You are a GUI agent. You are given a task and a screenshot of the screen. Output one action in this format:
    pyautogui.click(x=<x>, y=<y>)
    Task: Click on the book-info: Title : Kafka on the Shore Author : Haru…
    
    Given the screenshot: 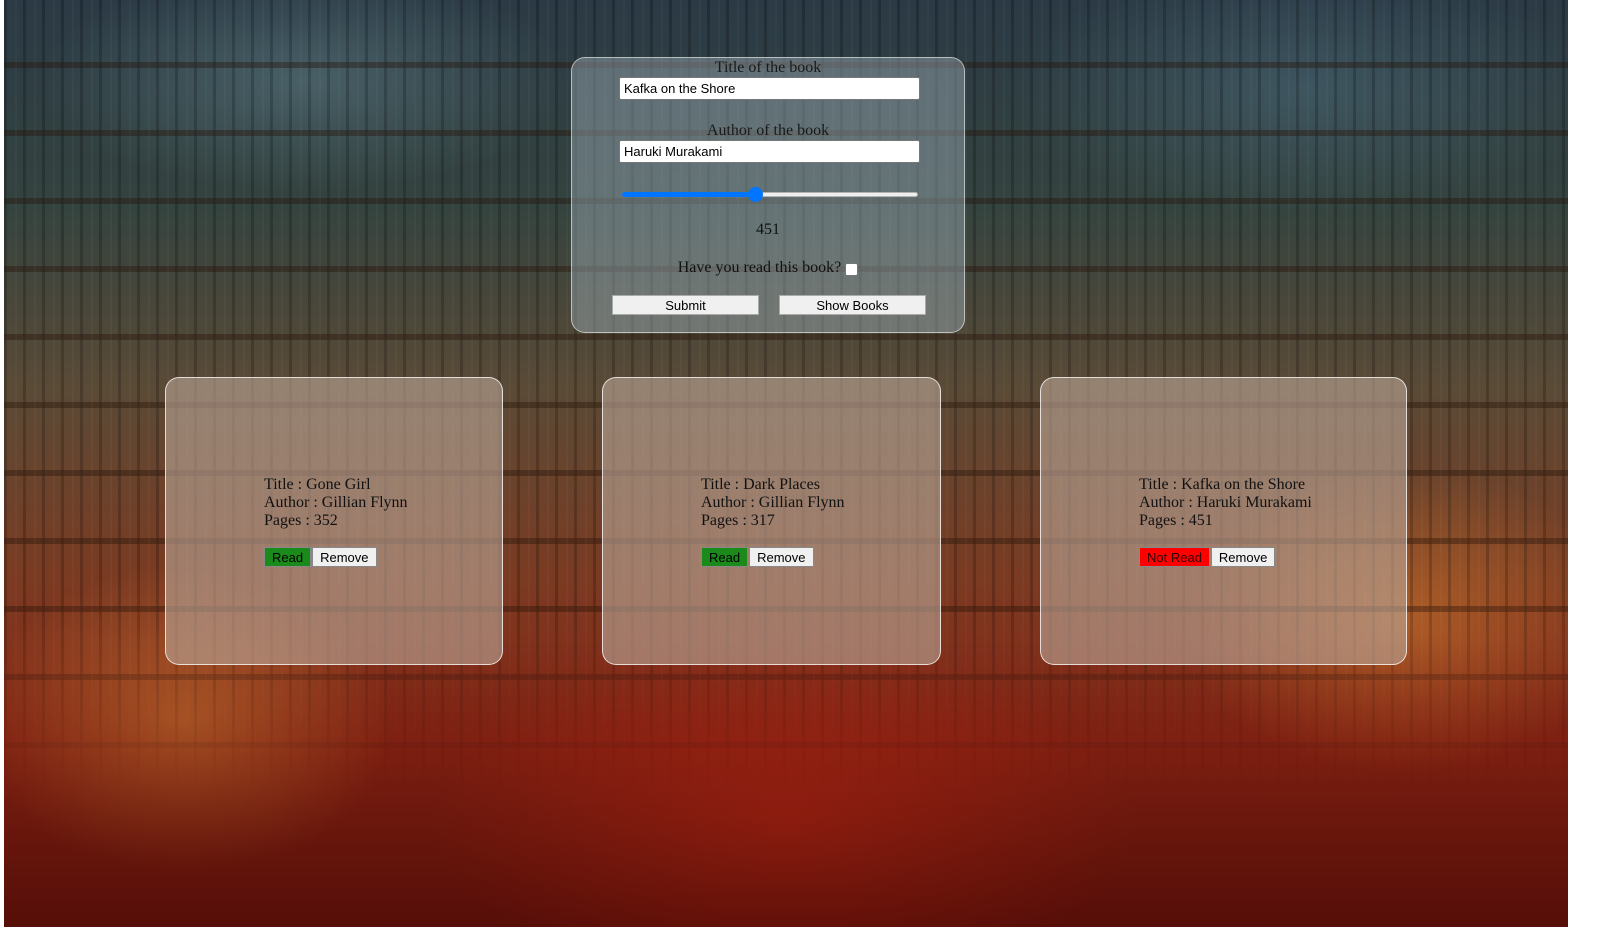 What is the action you would take?
    pyautogui.click(x=1225, y=503)
    